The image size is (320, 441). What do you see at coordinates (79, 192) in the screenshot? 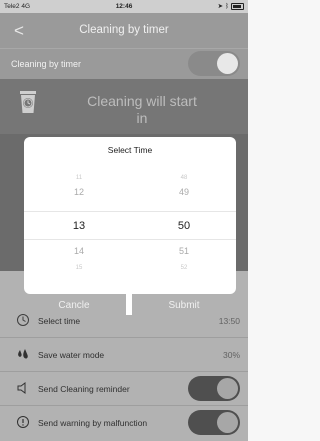
I see `hour-option: 12` at bounding box center [79, 192].